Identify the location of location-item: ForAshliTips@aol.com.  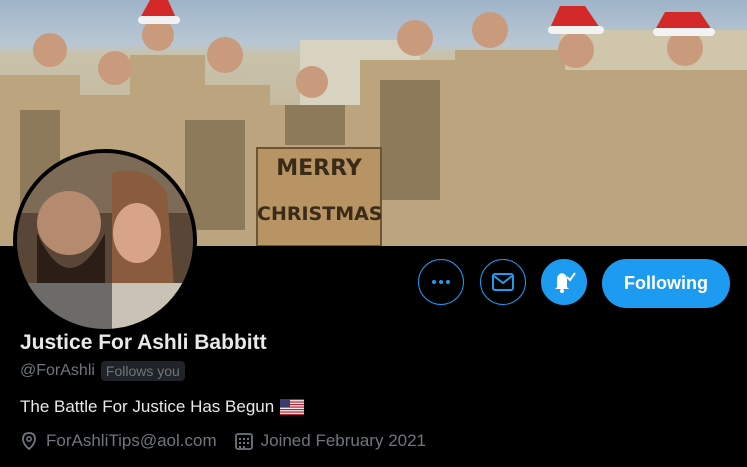
(118, 441).